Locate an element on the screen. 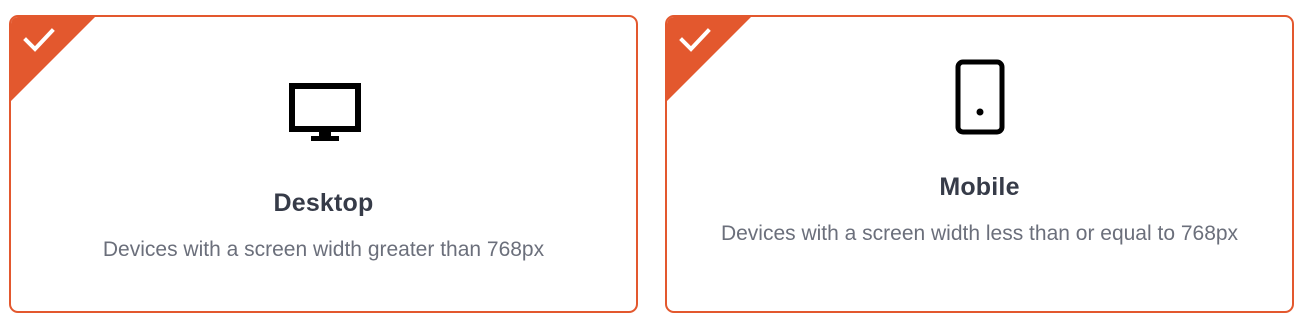  smartphone-icon is located at coordinates (980, 97).